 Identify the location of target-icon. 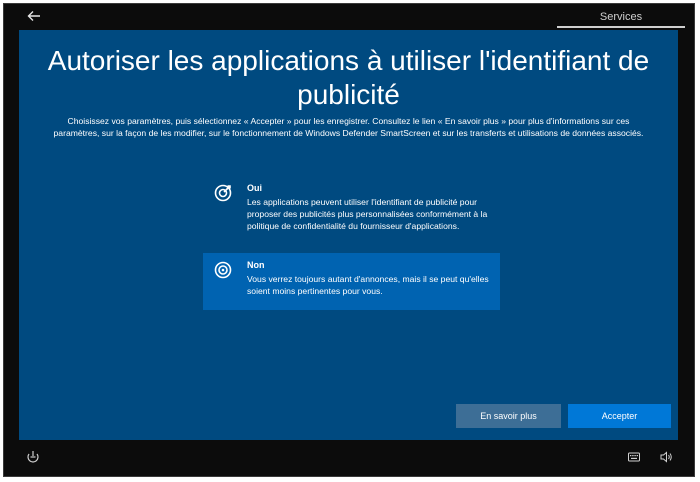
(223, 270).